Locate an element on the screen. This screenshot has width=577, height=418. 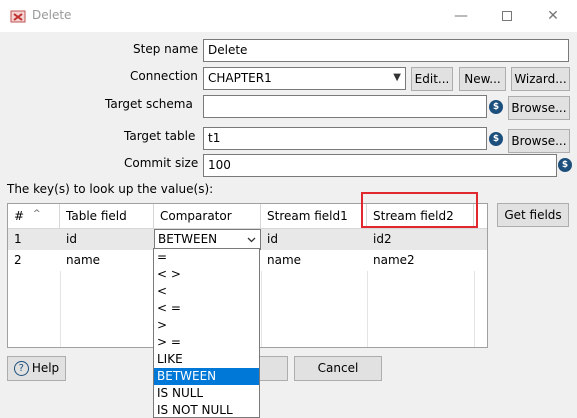
column-header-table-field: Table field is located at coordinates (107, 216).